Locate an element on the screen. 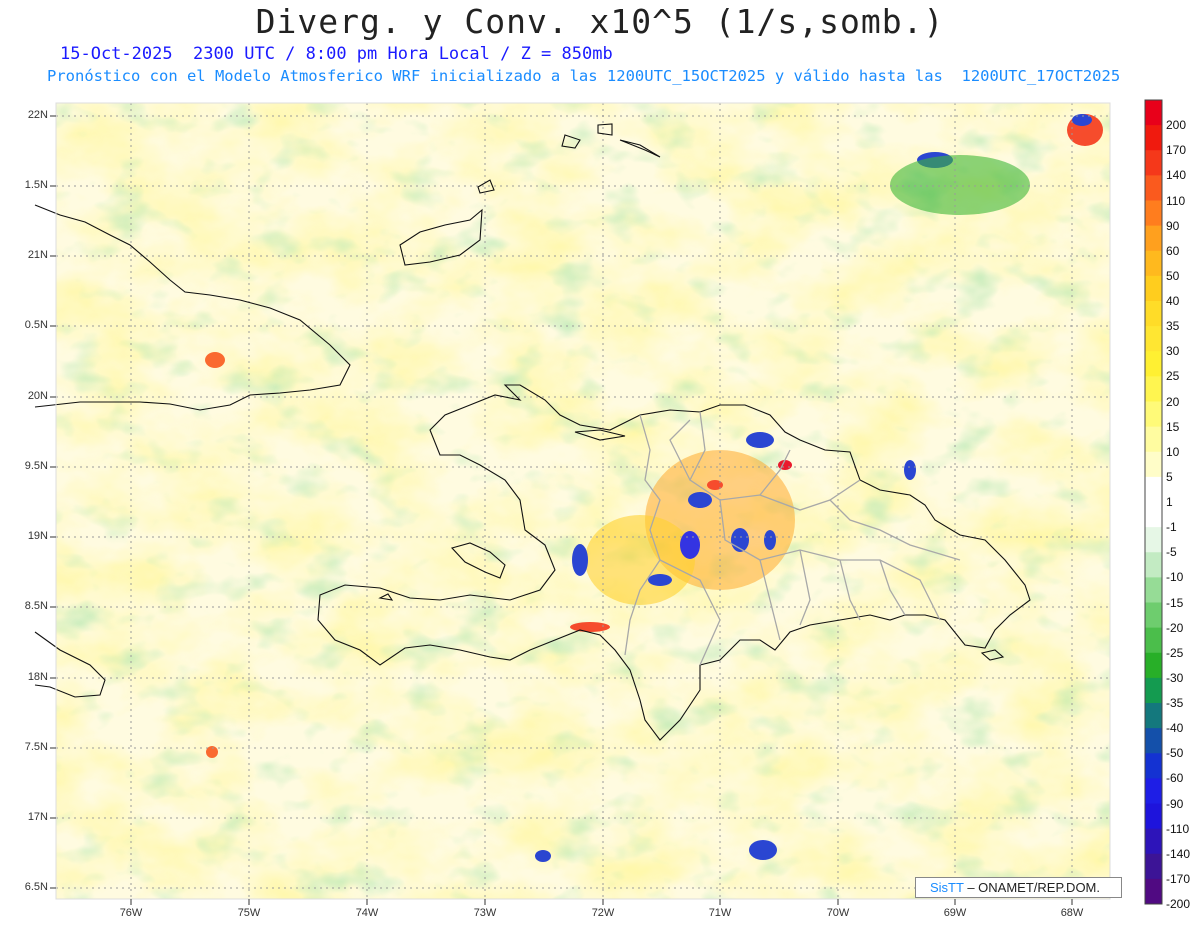 The width and height of the screenshot is (1200, 927). colorbar-label: -10 is located at coordinates (1175, 577).